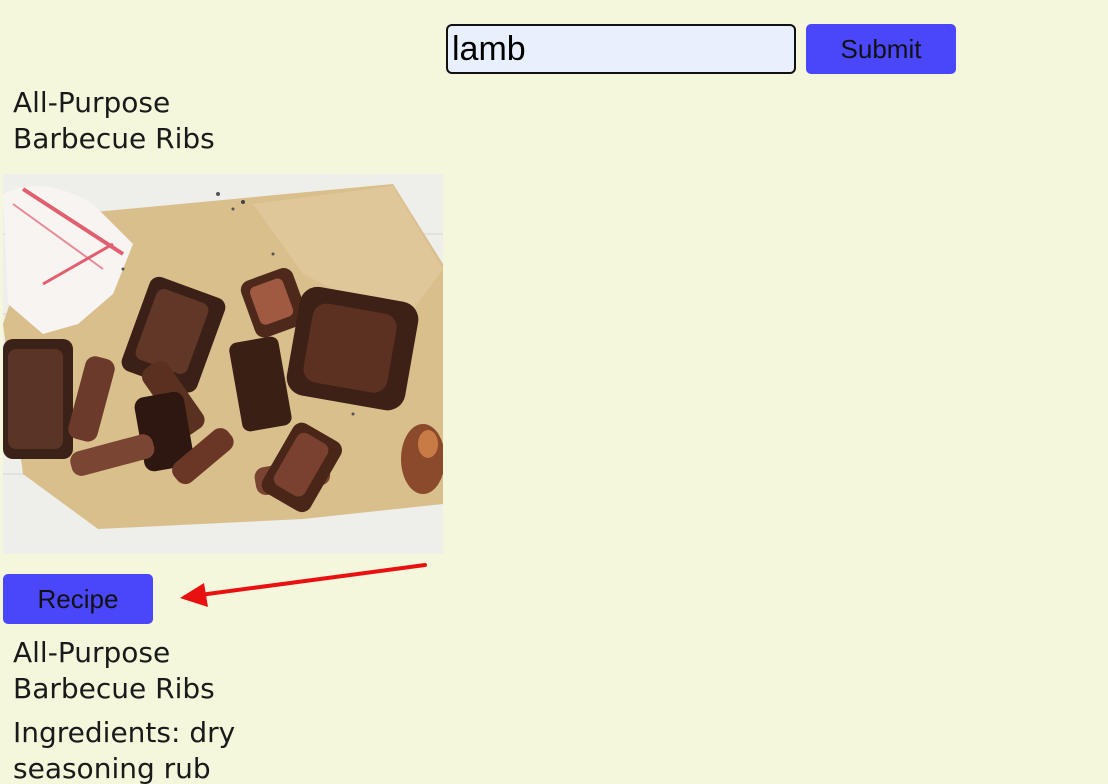 This screenshot has height=784, width=1108. What do you see at coordinates (78, 599) in the screenshot?
I see `recipe-button: Recipe` at bounding box center [78, 599].